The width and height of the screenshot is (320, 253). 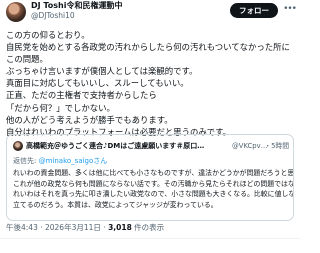 I want to click on post-body-line: ぶっちゃけ言いますが僕個人としては楽観的です。, so click(x=102, y=71).